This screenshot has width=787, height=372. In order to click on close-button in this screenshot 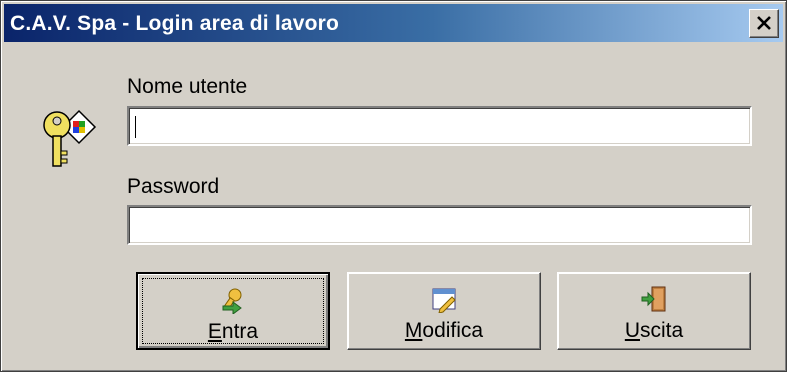, I will do `click(764, 23)`.